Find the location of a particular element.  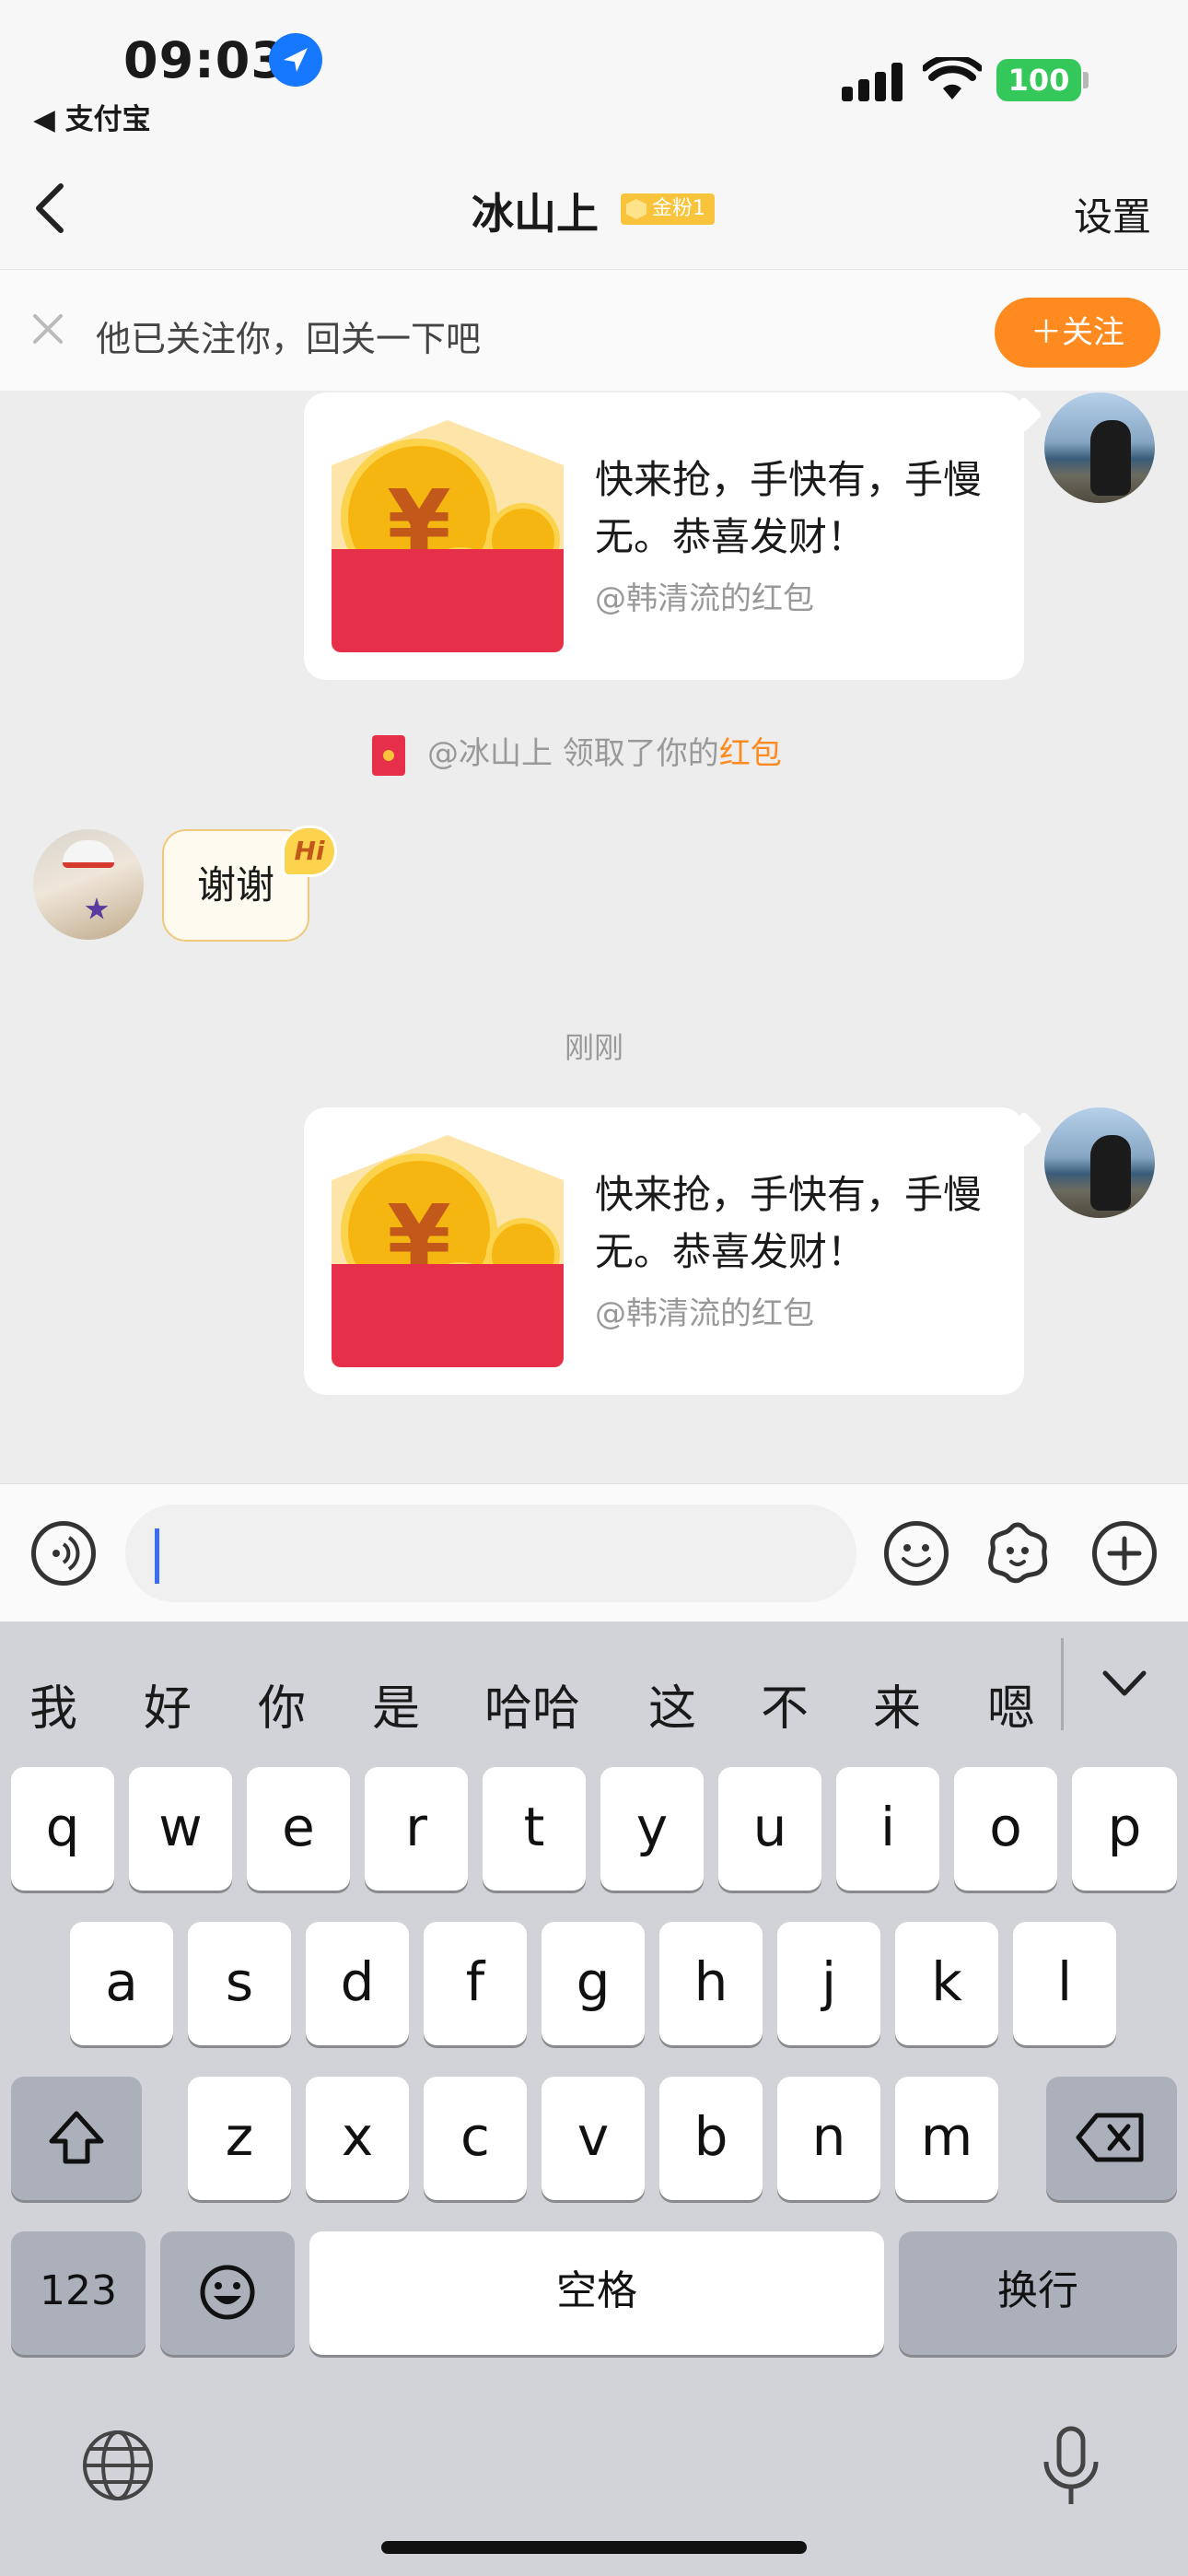

key-u: u is located at coordinates (770, 1829).